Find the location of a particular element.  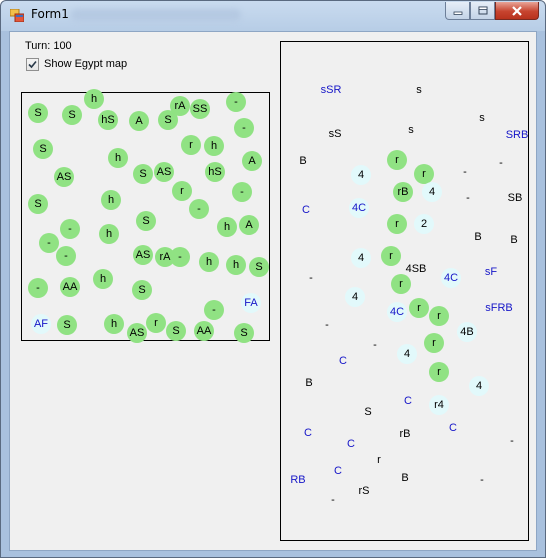

map-cell-label: r4 is located at coordinates (439, 405).